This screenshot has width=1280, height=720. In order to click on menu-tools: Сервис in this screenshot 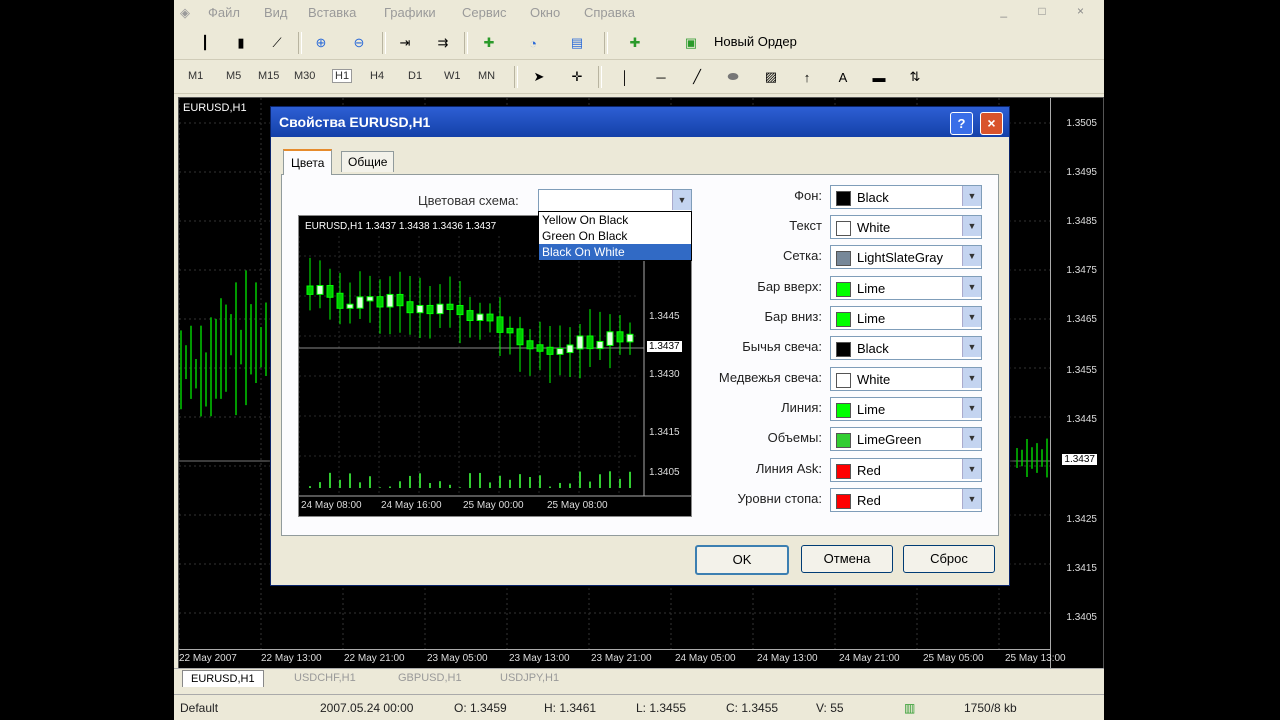, I will do `click(484, 12)`.